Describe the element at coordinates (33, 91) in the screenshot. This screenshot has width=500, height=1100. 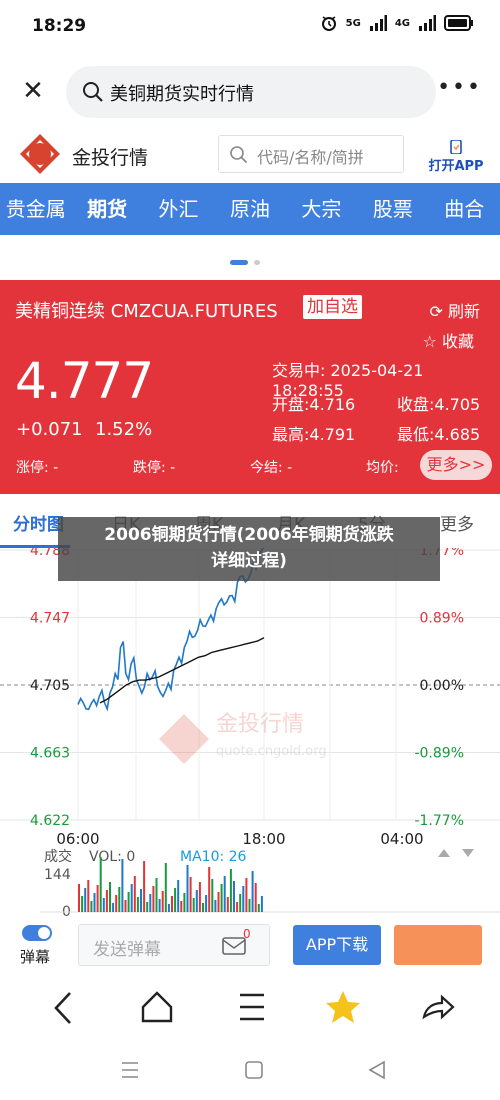
I see `close-icon: ✕` at that location.